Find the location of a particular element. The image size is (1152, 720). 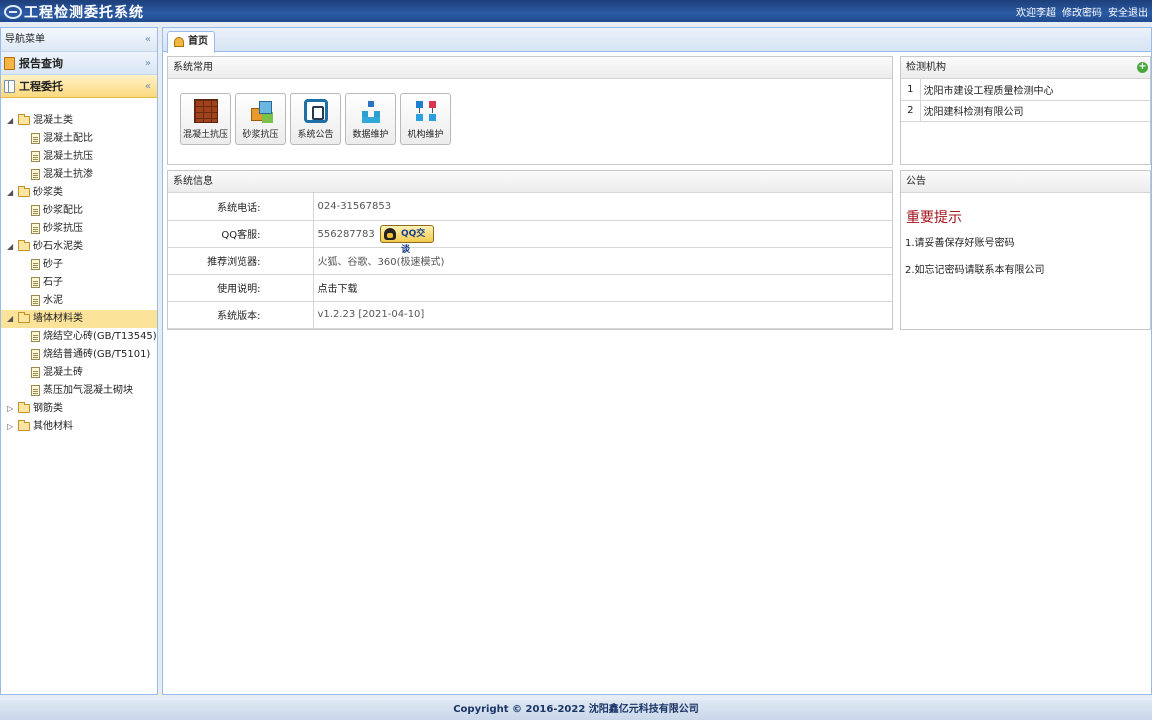

table-row: 2 沈阳建科检测有限公司 is located at coordinates (1025, 111).